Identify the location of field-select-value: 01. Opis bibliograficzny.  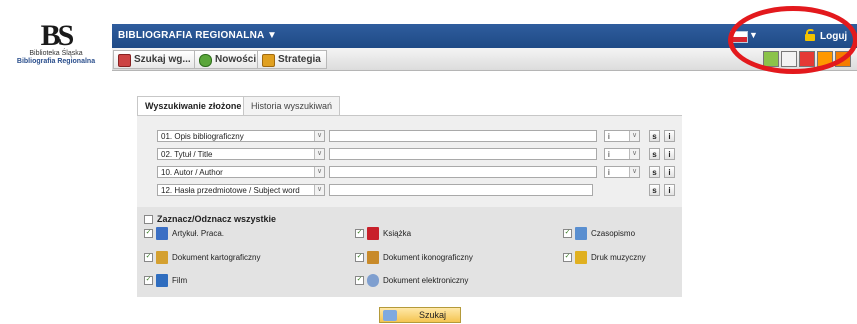
(202, 136).